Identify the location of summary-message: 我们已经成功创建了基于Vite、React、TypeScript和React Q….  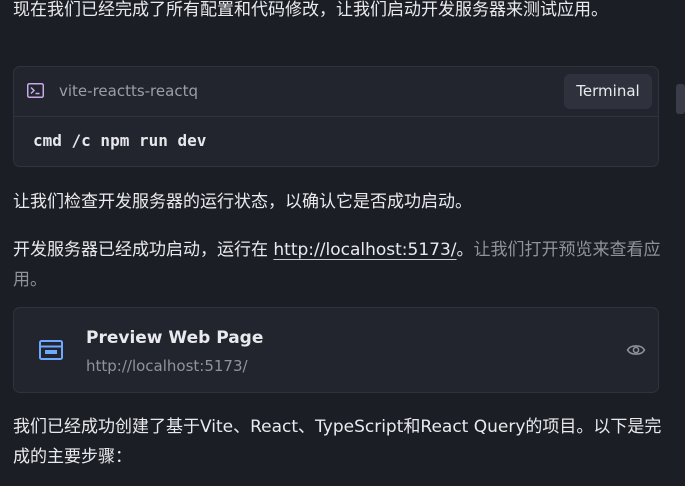
(337, 442).